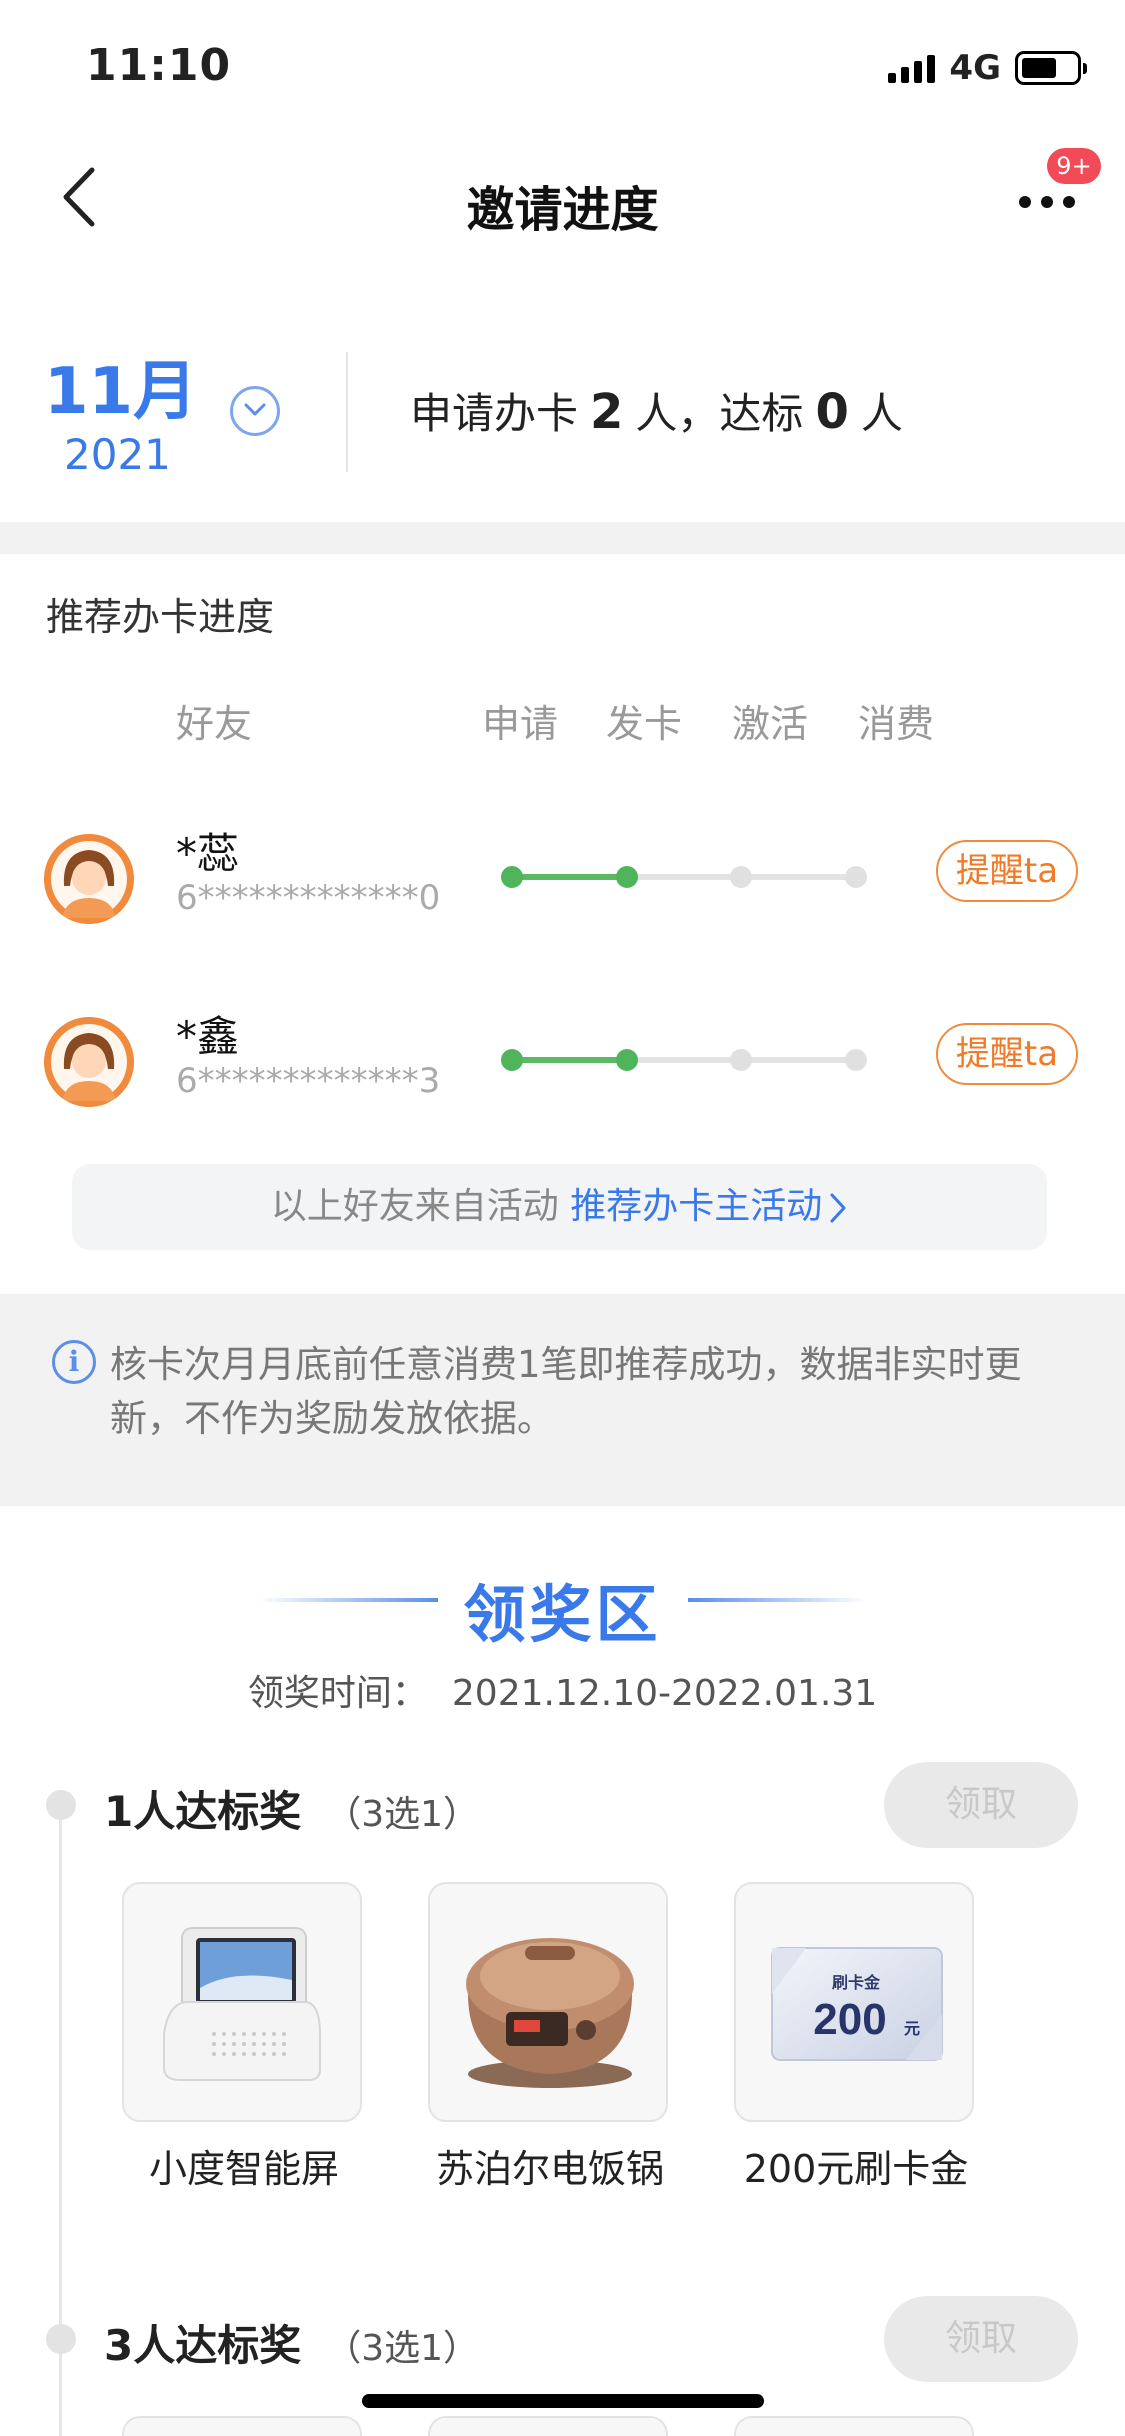  What do you see at coordinates (856, 2169) in the screenshot?
I see `prize-label: 200元刷卡金` at bounding box center [856, 2169].